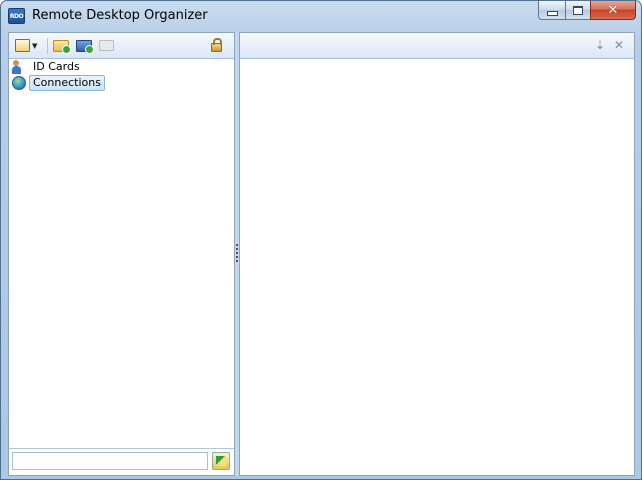 The height and width of the screenshot is (480, 642). I want to click on left-toolbar: ▼, so click(121, 46).